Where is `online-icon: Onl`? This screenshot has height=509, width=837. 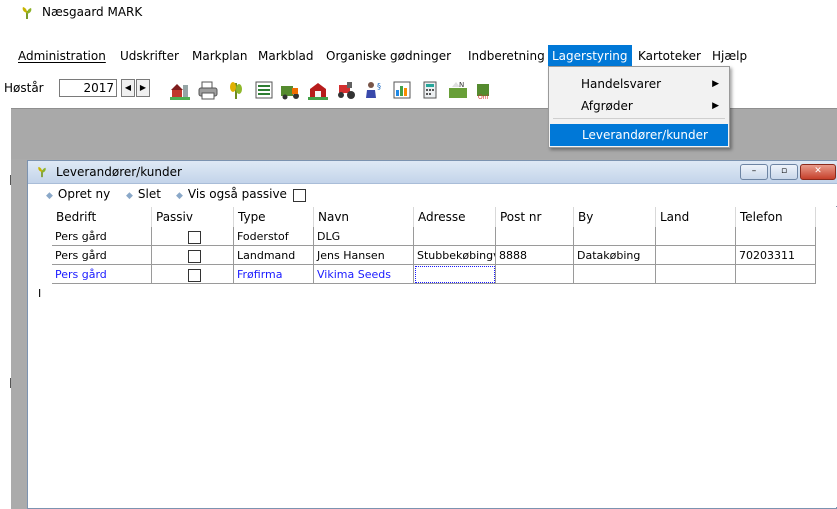
online-icon: Onl is located at coordinates (486, 90).